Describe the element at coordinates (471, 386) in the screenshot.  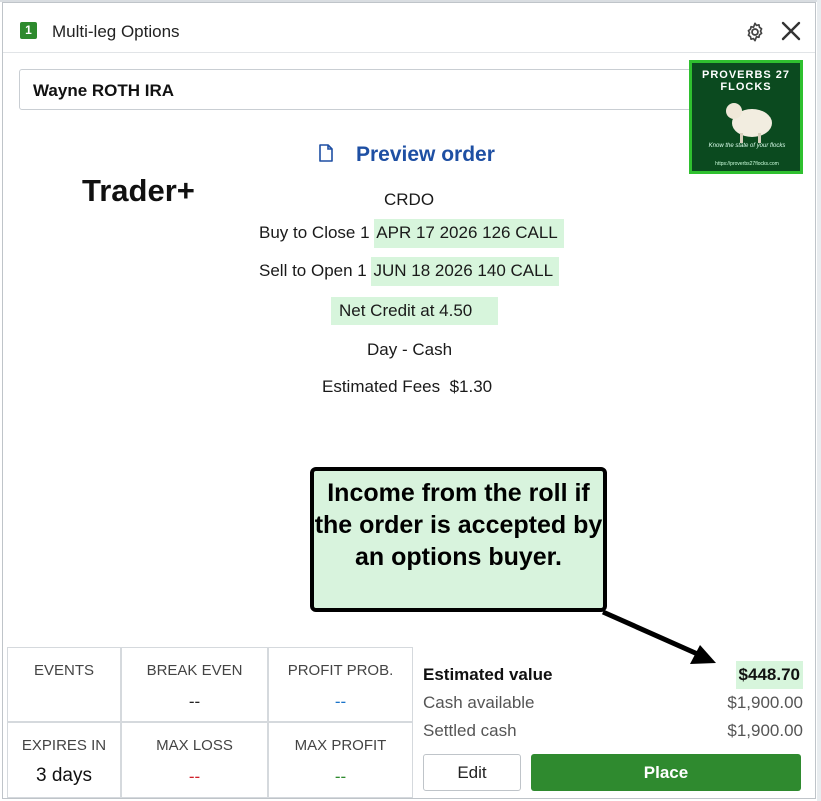
I see `fees-value: $1.30` at that location.